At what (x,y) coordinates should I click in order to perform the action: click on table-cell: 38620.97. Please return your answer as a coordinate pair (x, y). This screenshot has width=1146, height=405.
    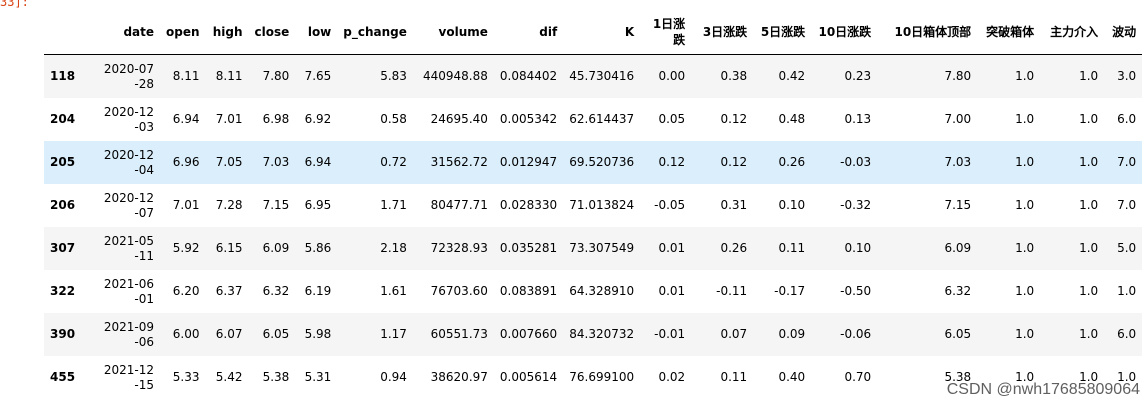
    Looking at the image, I should click on (459, 377).